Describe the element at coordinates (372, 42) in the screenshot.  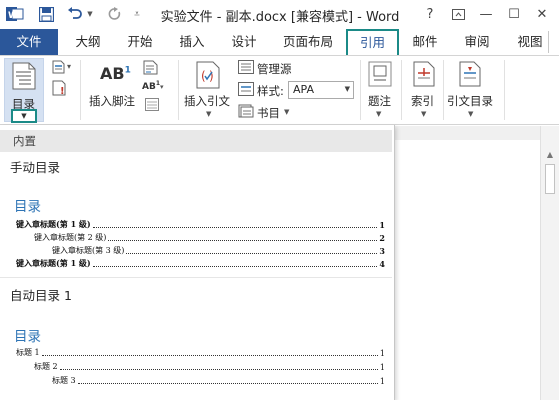
I see `tab-references: 引用` at that location.